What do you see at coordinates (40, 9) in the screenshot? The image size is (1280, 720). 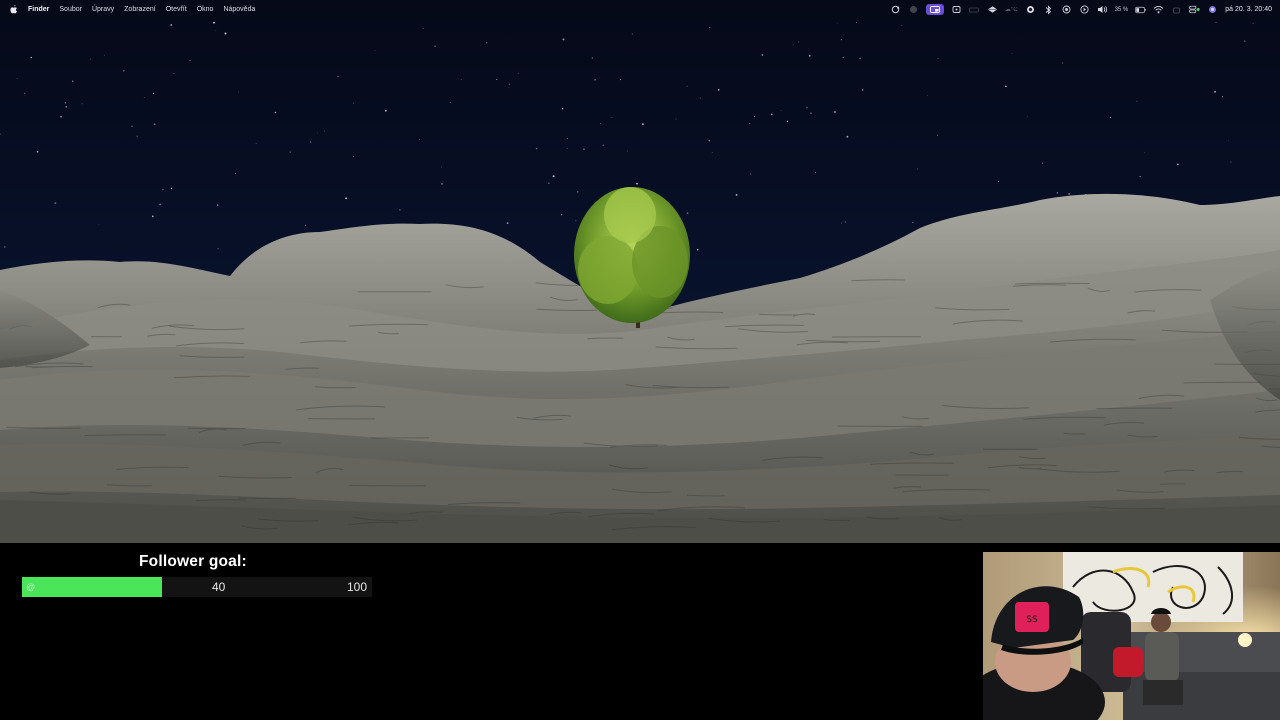 I see `menu-app-name: Finder` at bounding box center [40, 9].